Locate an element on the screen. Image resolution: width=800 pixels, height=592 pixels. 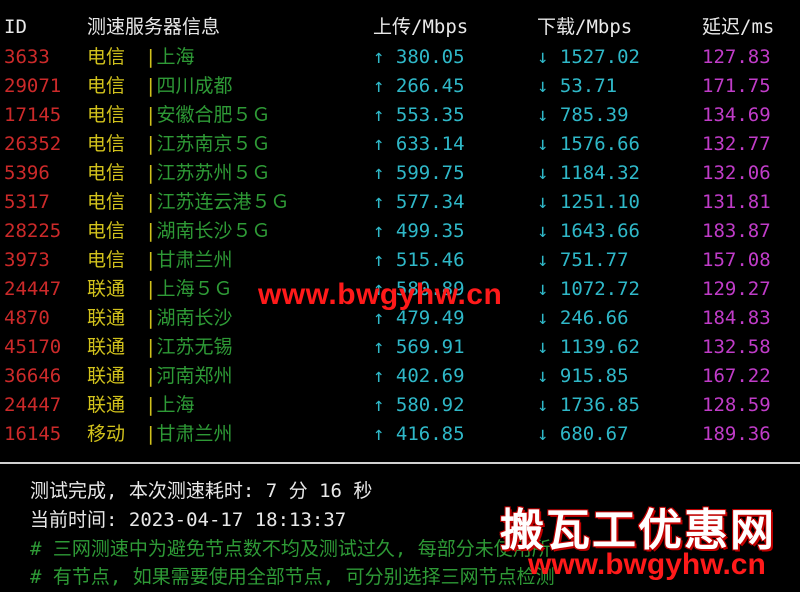
node-location: |江苏无锡 is located at coordinates (188, 347).